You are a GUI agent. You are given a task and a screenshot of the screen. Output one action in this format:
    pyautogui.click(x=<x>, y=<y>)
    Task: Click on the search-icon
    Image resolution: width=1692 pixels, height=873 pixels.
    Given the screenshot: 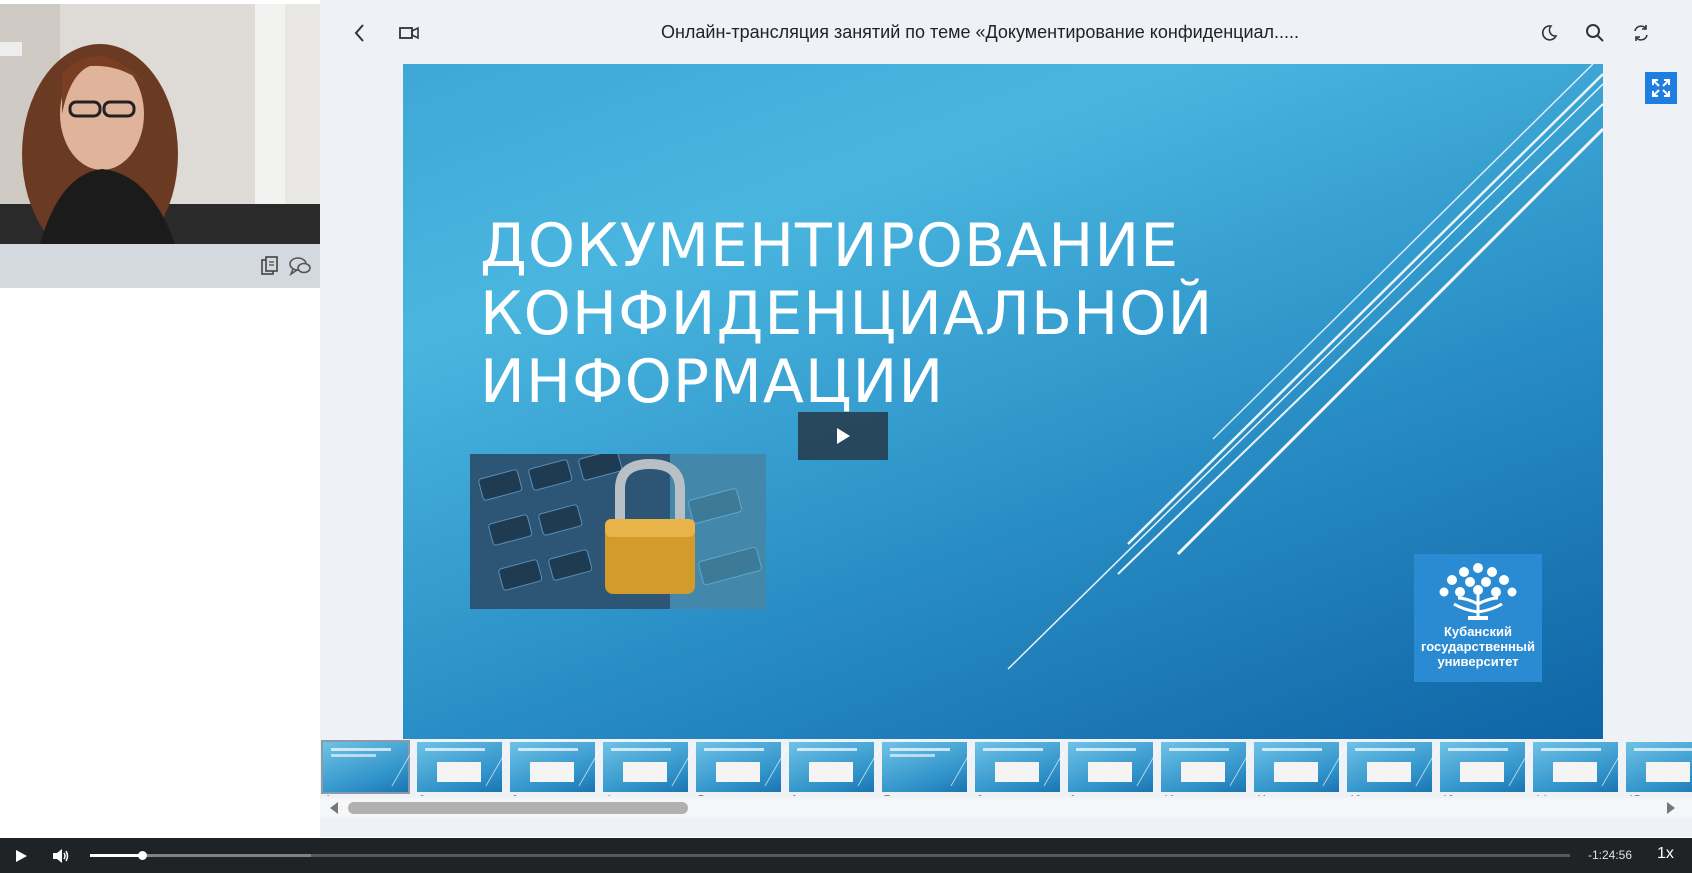 What is the action you would take?
    pyautogui.click(x=1595, y=33)
    